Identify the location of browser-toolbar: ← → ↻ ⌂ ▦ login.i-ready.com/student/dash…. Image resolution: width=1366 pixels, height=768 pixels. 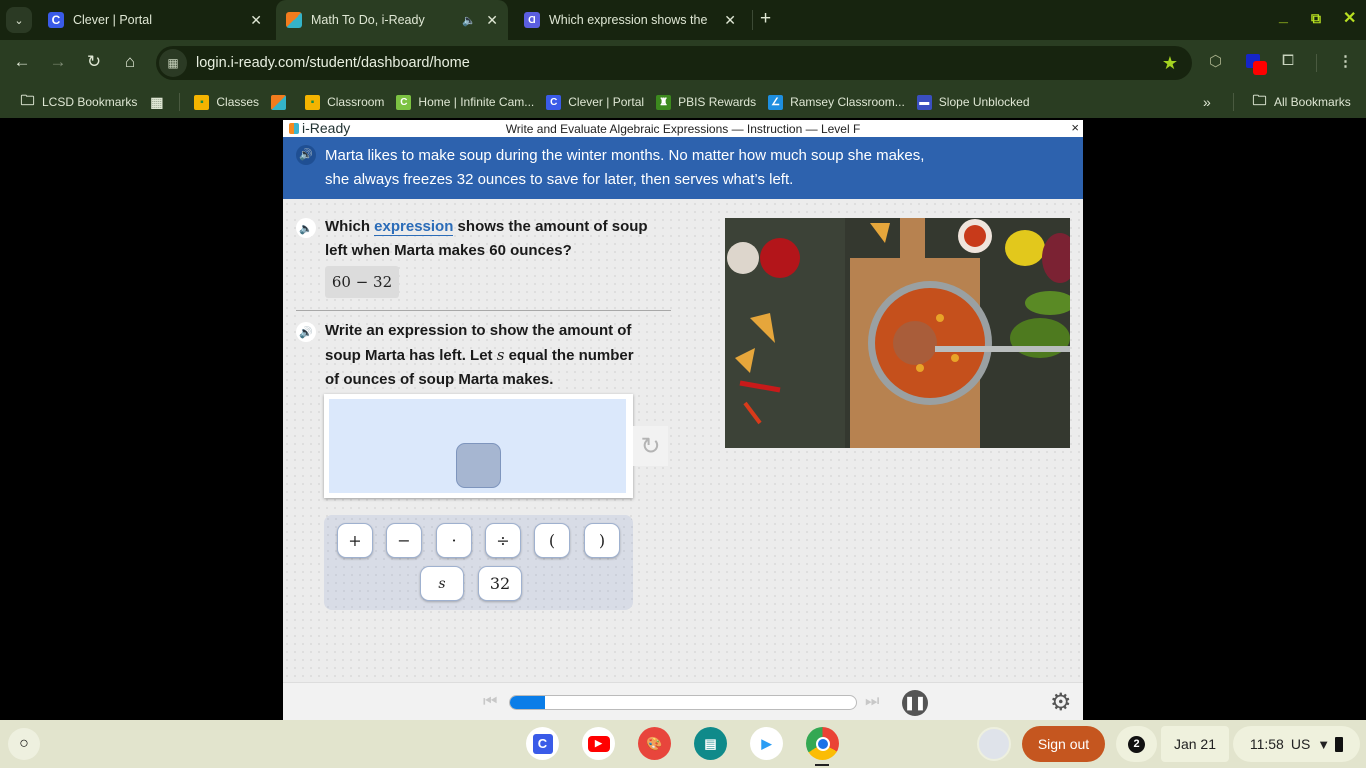
(683, 63).